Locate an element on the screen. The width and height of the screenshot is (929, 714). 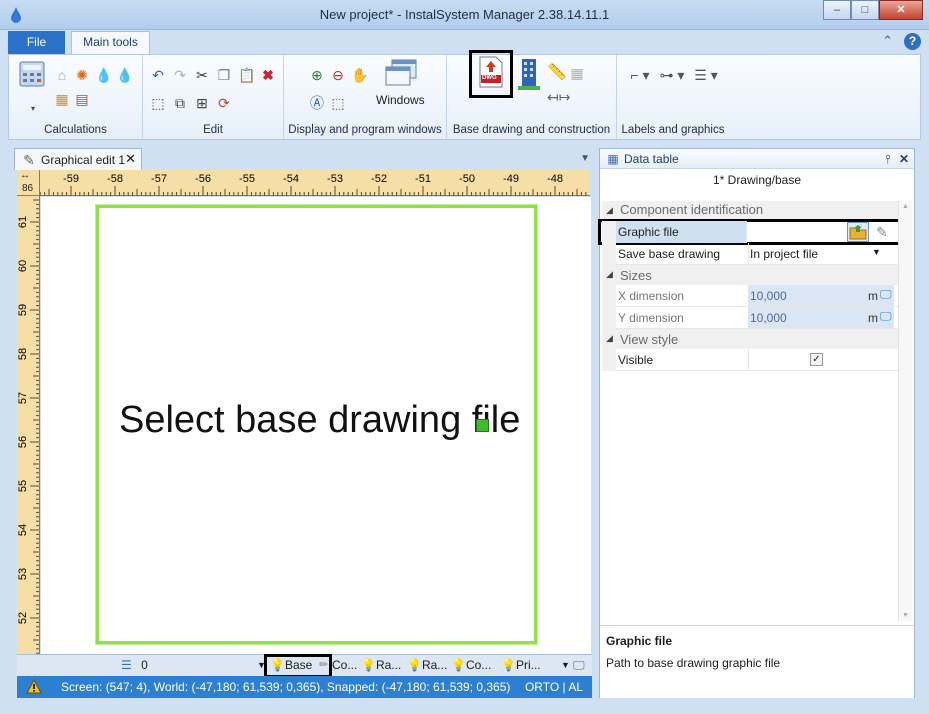
row-gutter is located at coordinates (609, 254).